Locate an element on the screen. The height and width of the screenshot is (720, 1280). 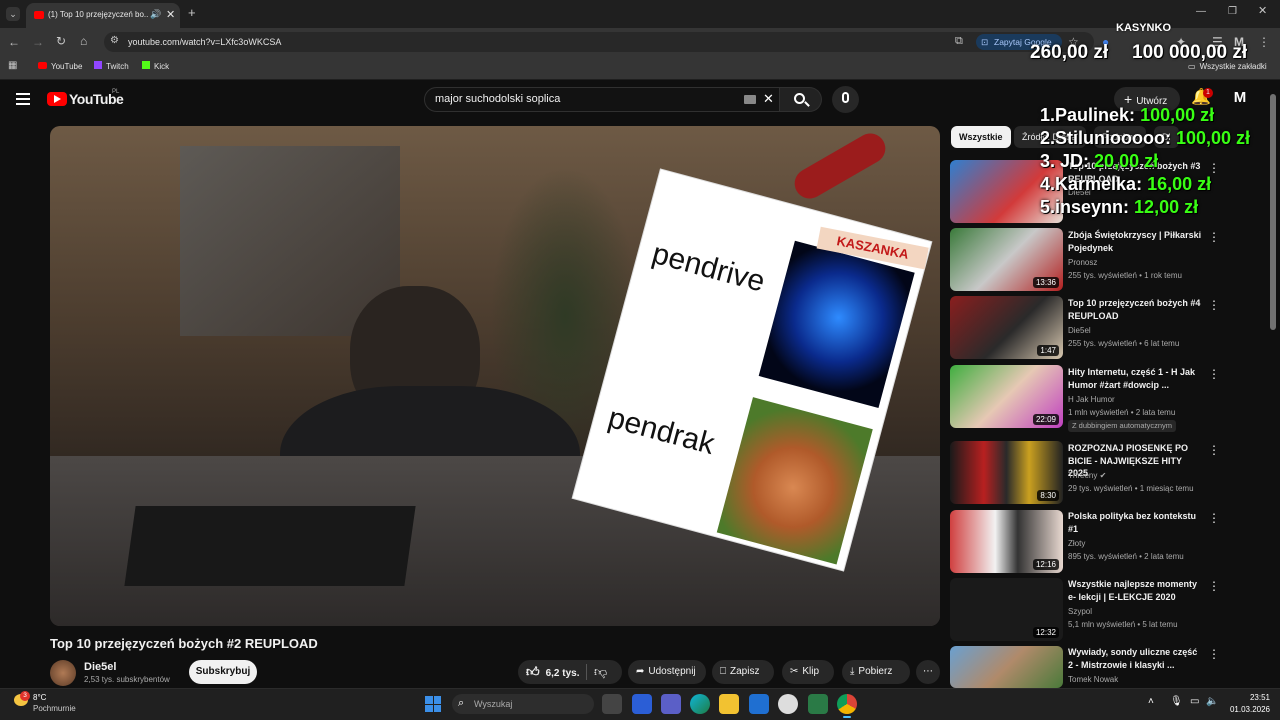
bookmark-label: Kick is located at coordinates (162, 66).